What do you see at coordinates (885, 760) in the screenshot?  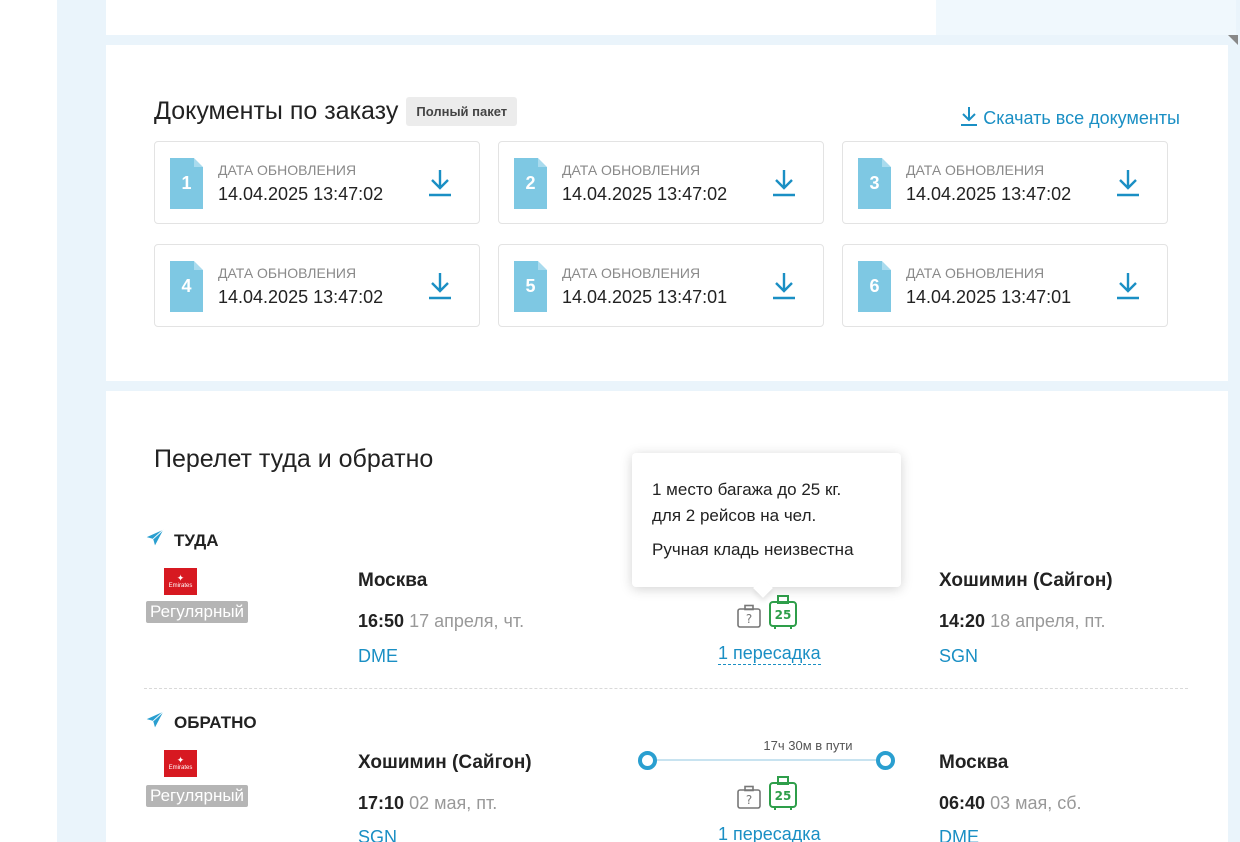 I see `route-end-node` at bounding box center [885, 760].